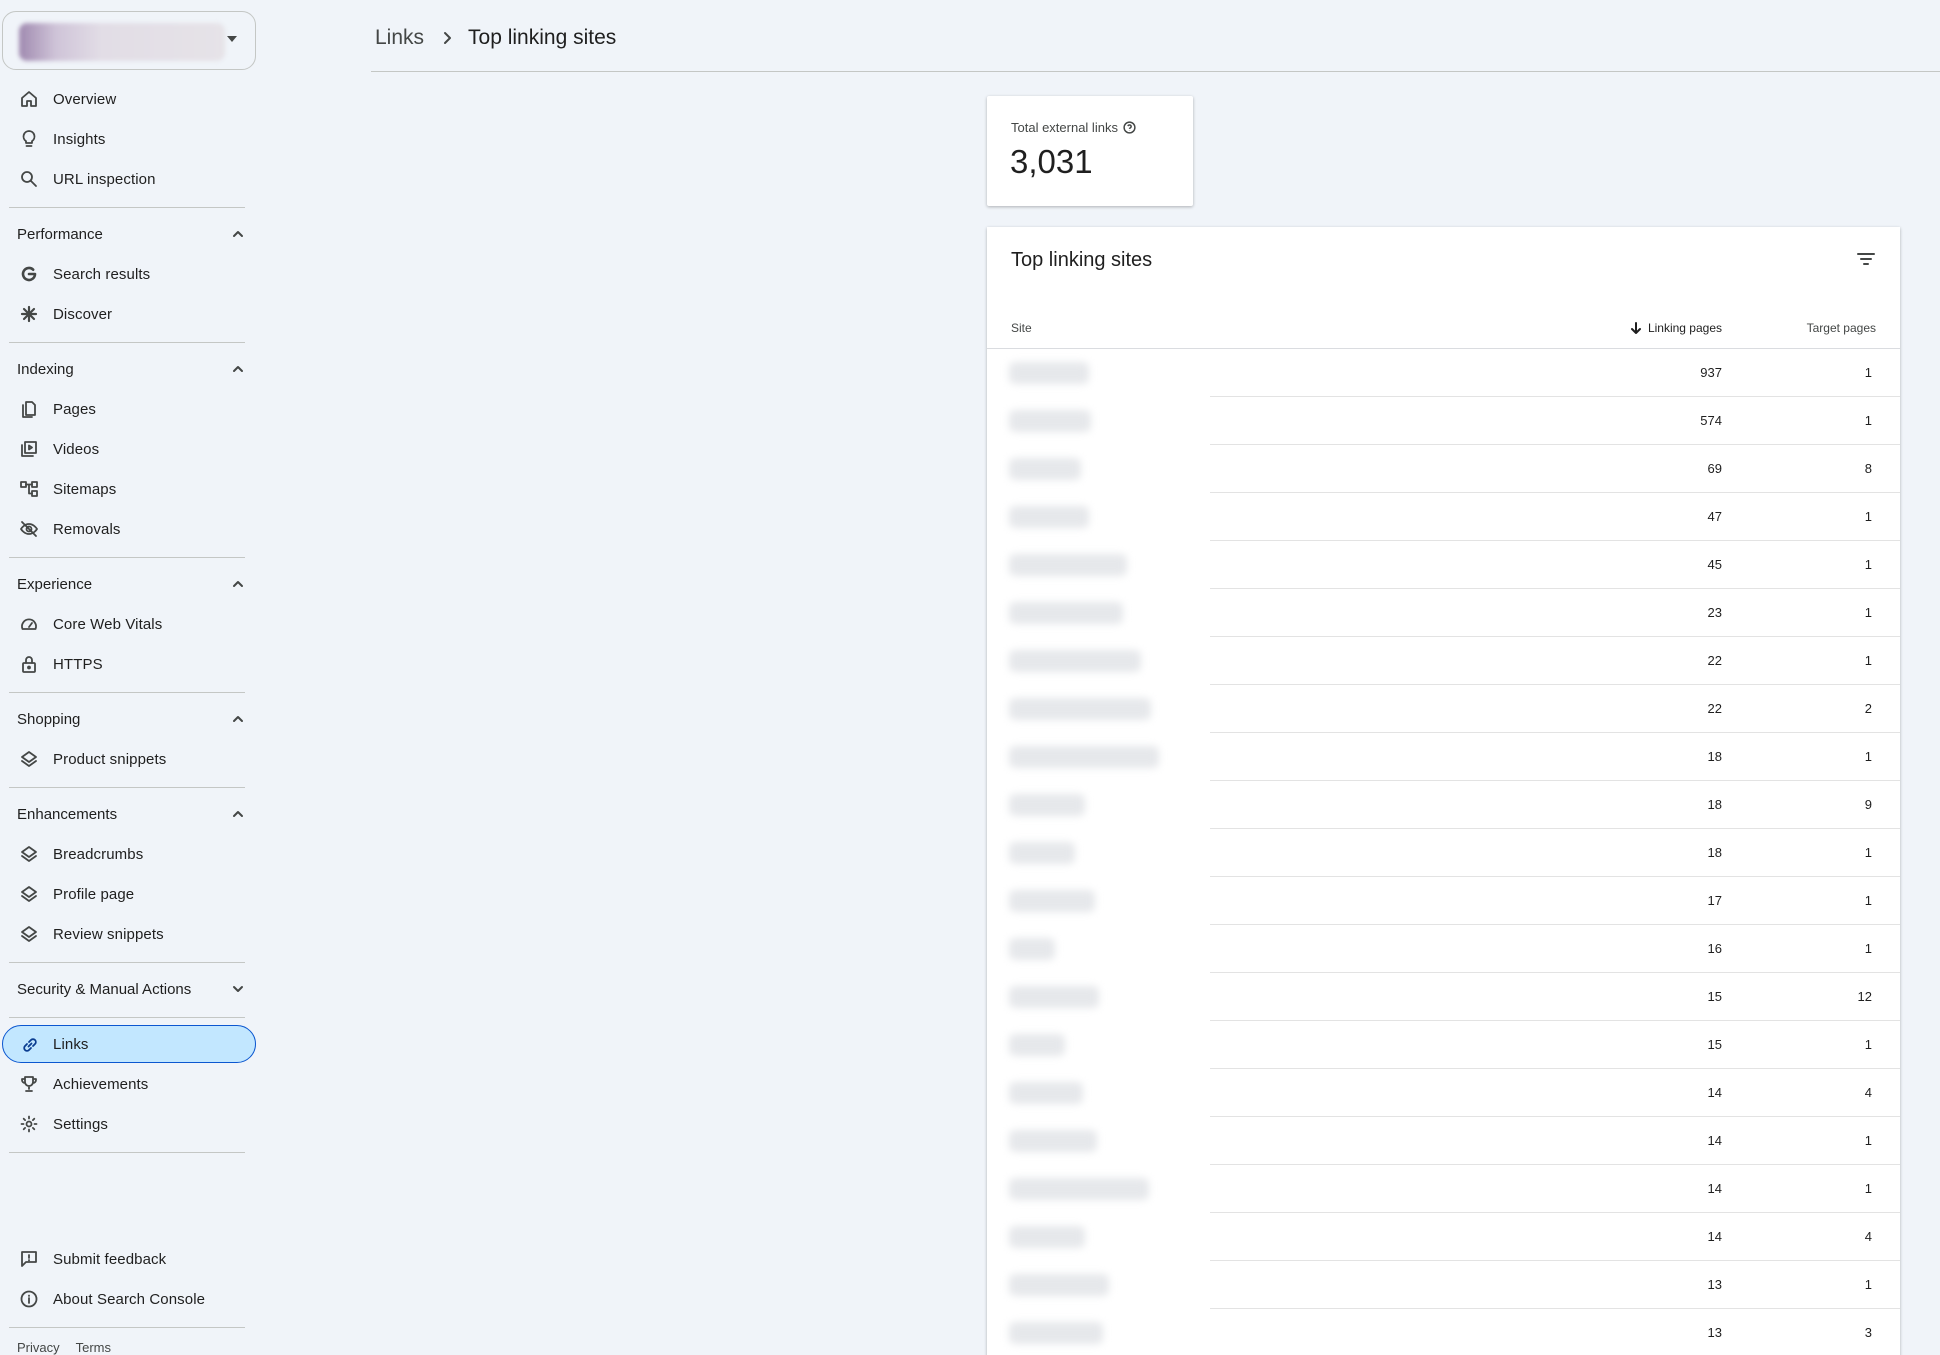 This screenshot has width=1940, height=1355. Describe the element at coordinates (1676, 328) in the screenshot. I see `column-header-linking-pages: Linking pages` at that location.